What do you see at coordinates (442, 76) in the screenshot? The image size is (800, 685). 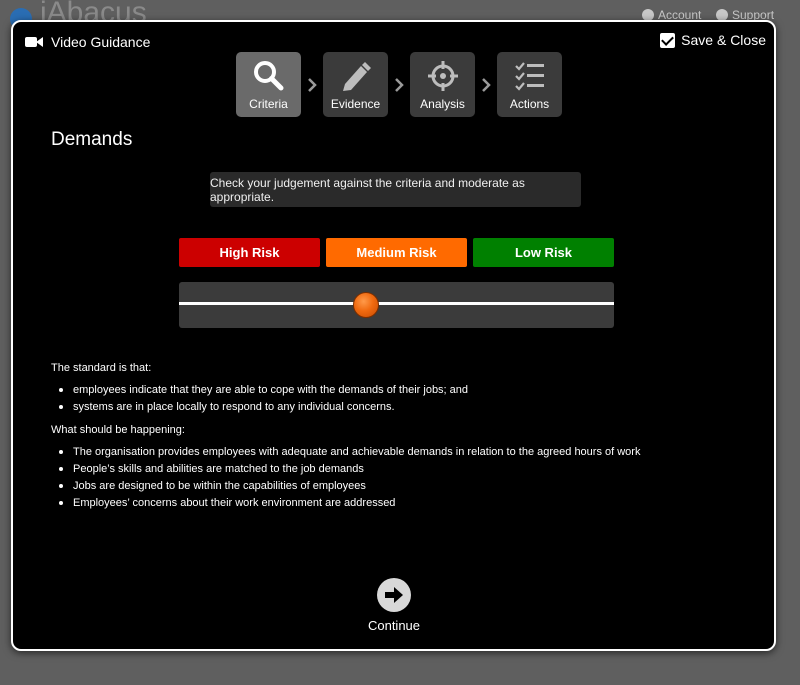 I see `crosshair-icon` at bounding box center [442, 76].